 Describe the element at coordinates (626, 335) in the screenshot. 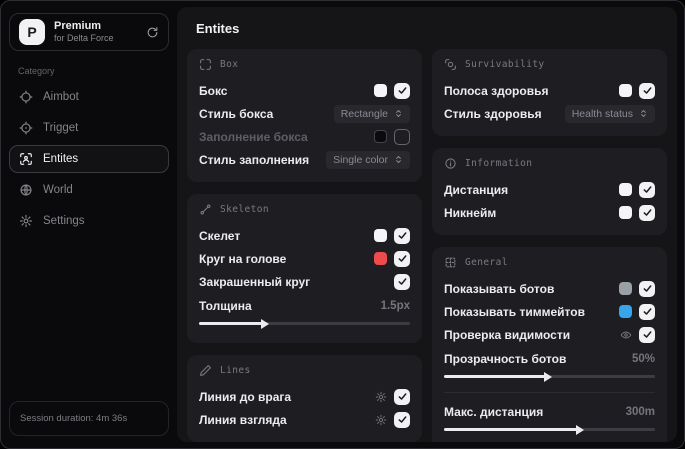

I see `eye-icon` at that location.